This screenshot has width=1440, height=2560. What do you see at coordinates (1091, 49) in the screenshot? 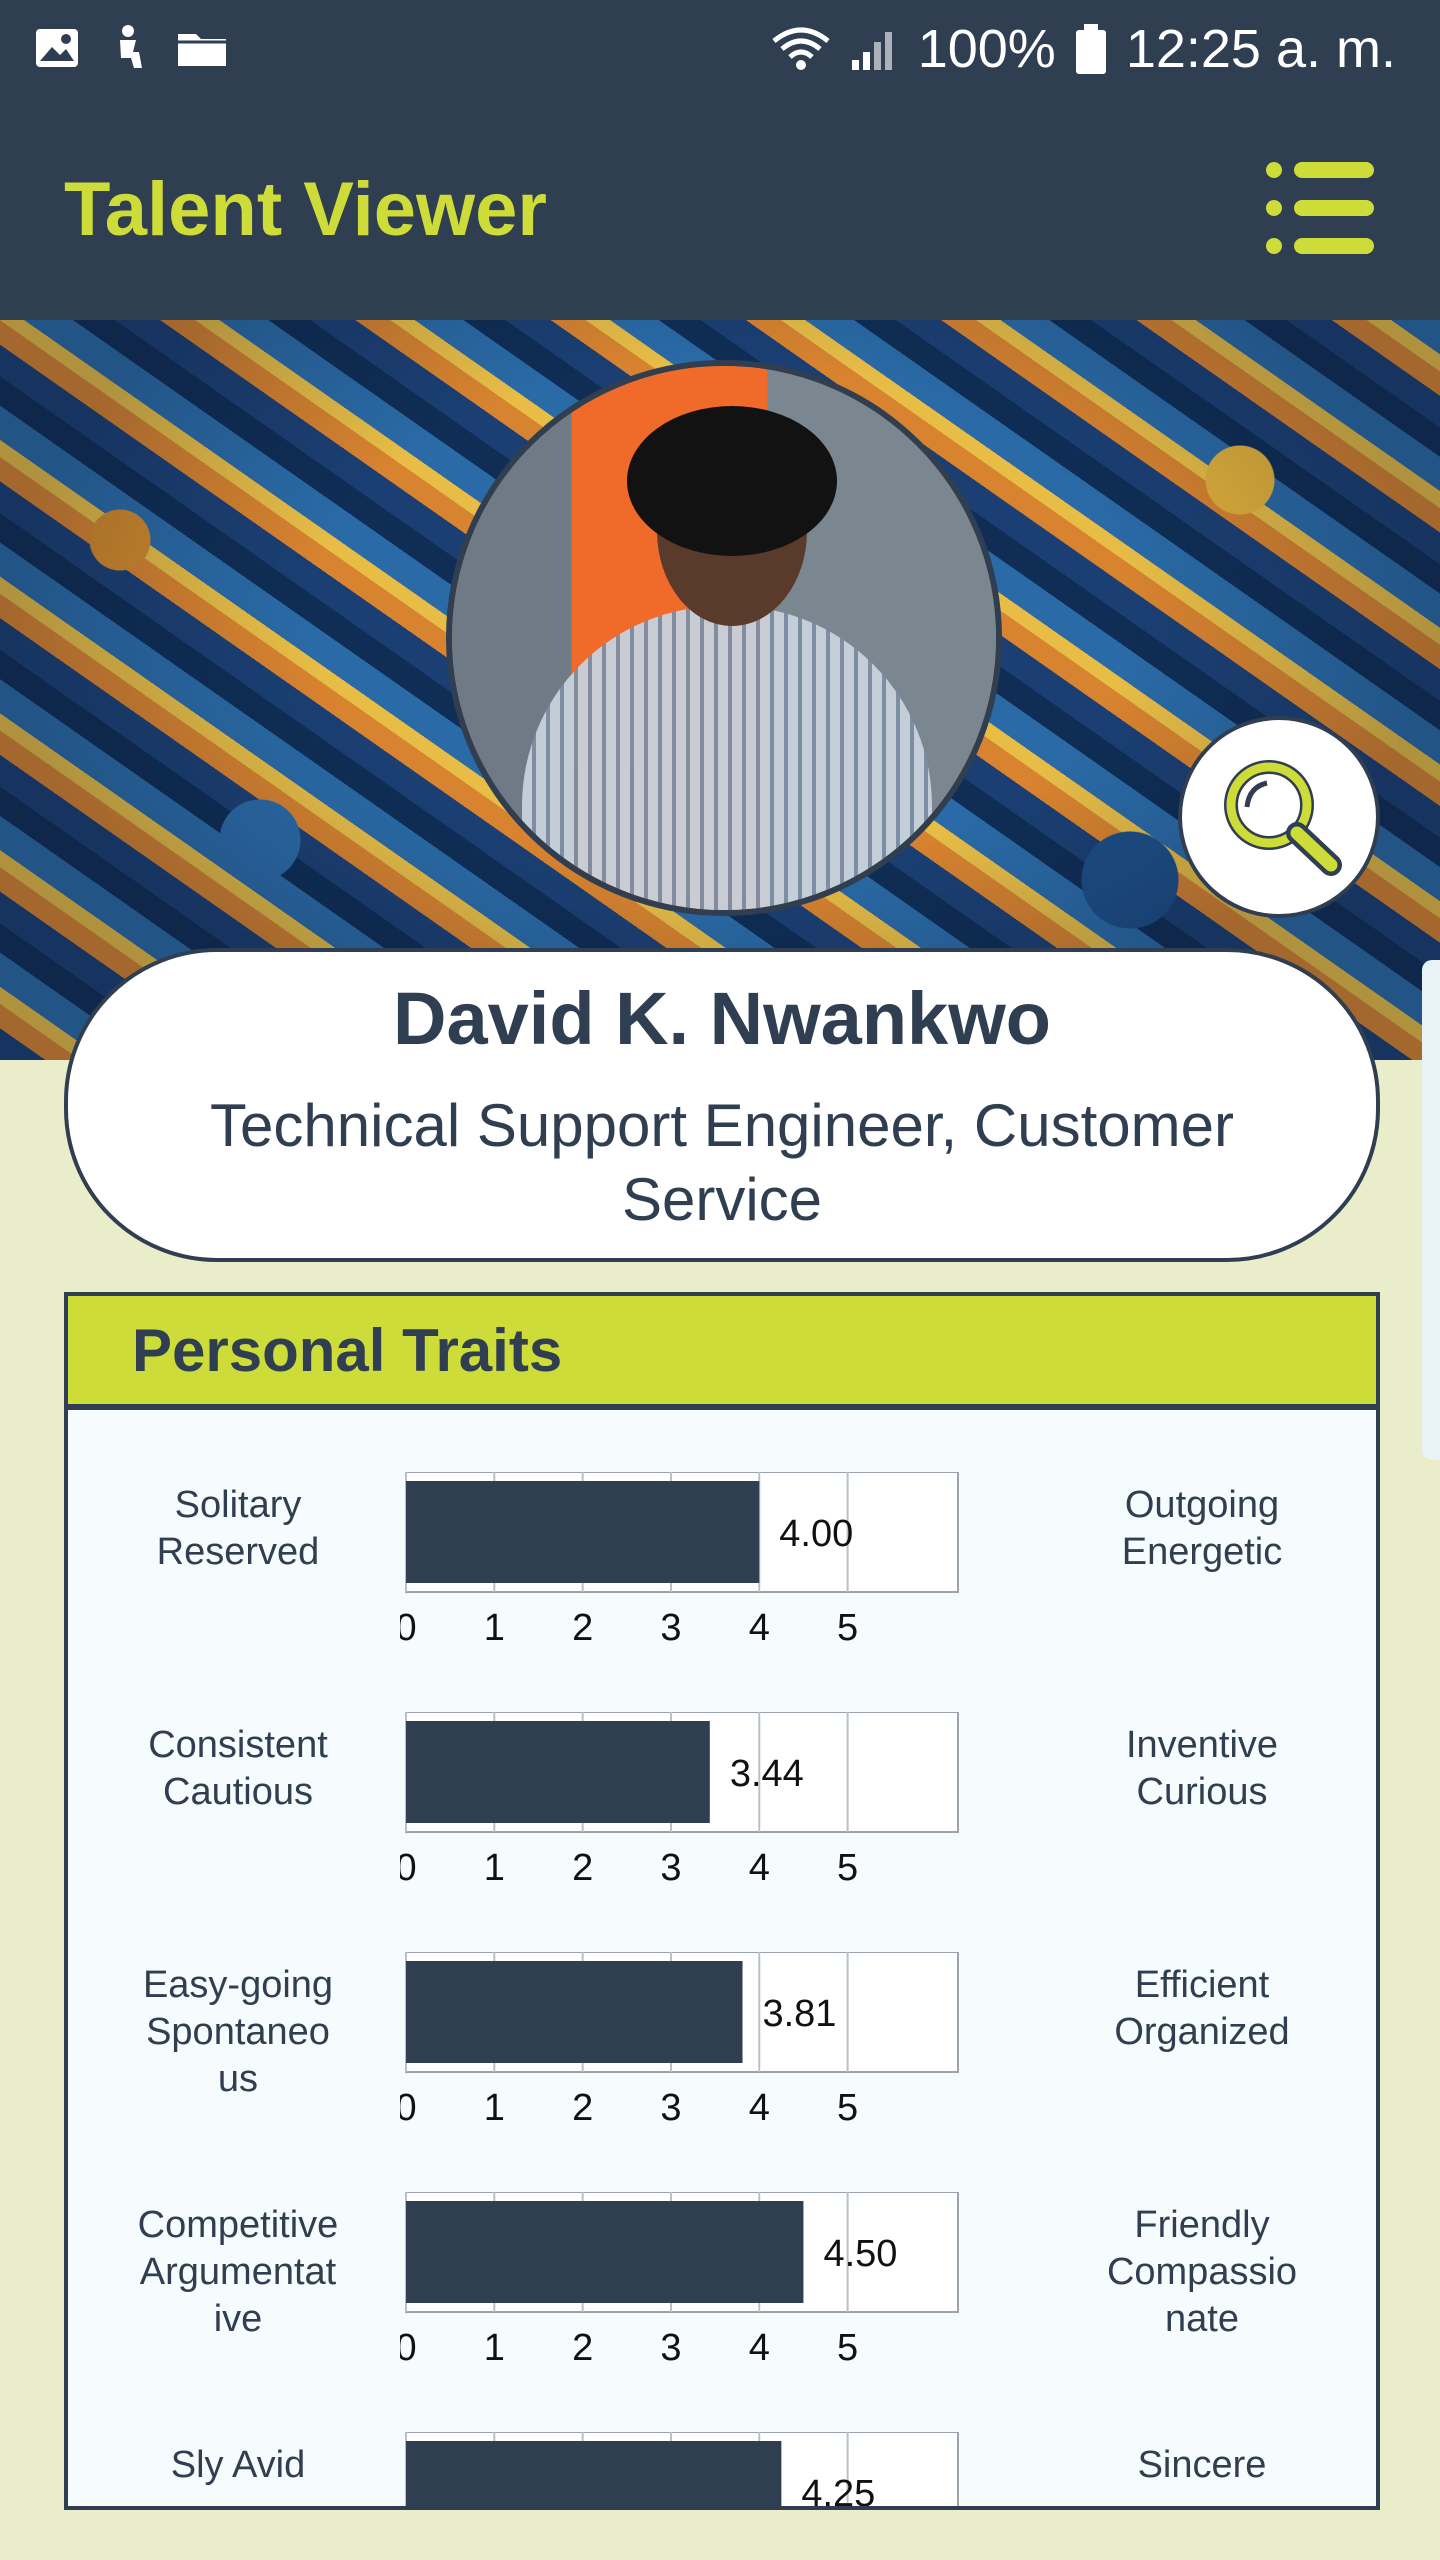
I see `battery-icon` at bounding box center [1091, 49].